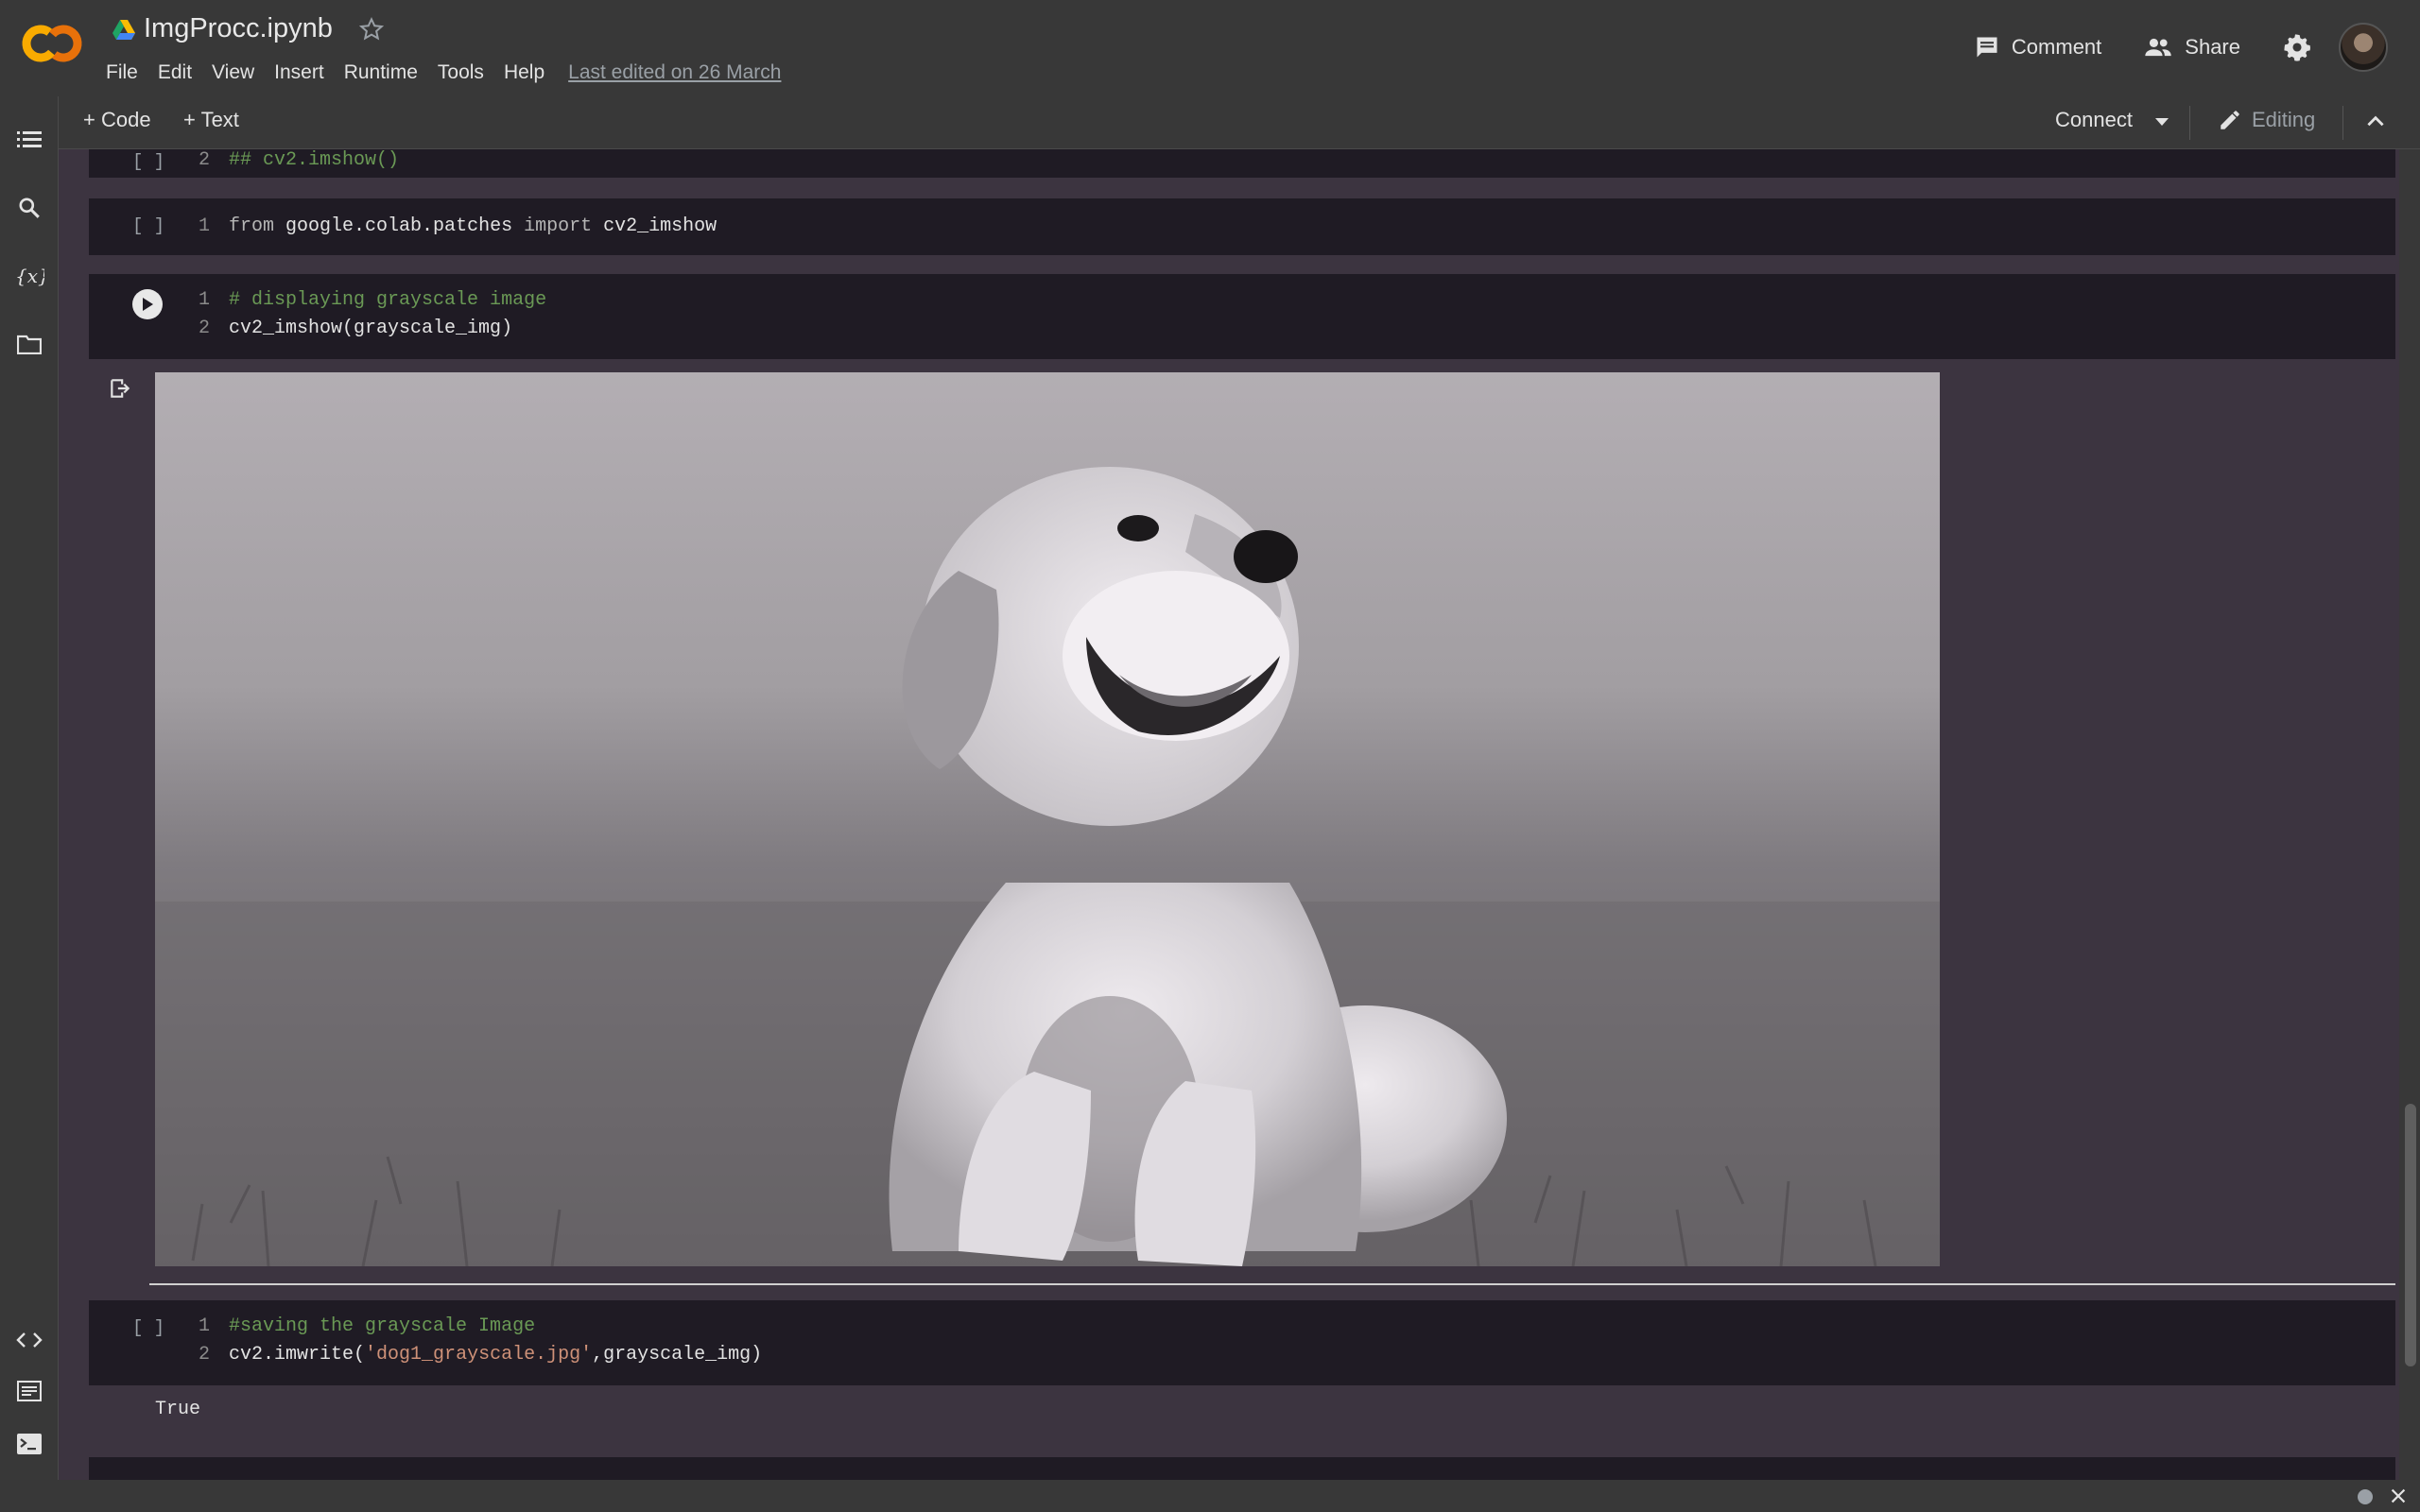 The width and height of the screenshot is (2420, 1512). What do you see at coordinates (29, 1444) in the screenshot?
I see `terminal-icon` at bounding box center [29, 1444].